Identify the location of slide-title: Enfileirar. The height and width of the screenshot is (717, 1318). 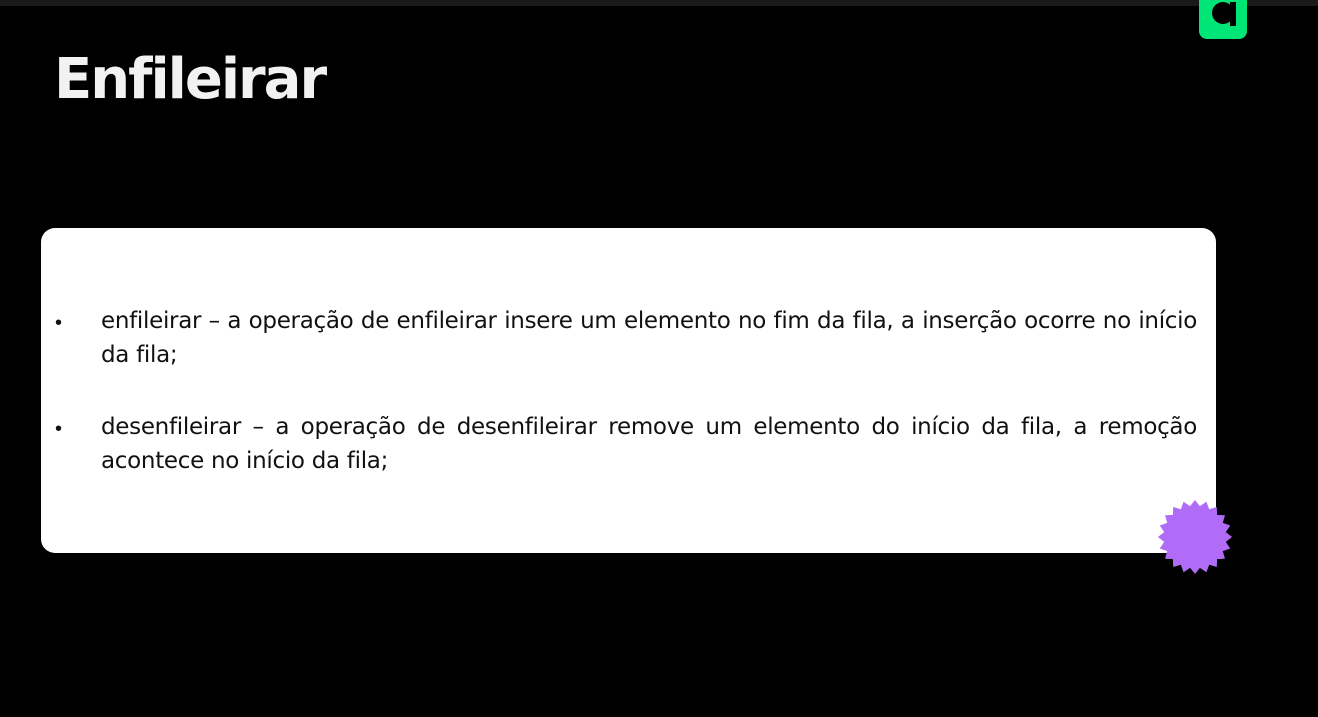
(190, 79).